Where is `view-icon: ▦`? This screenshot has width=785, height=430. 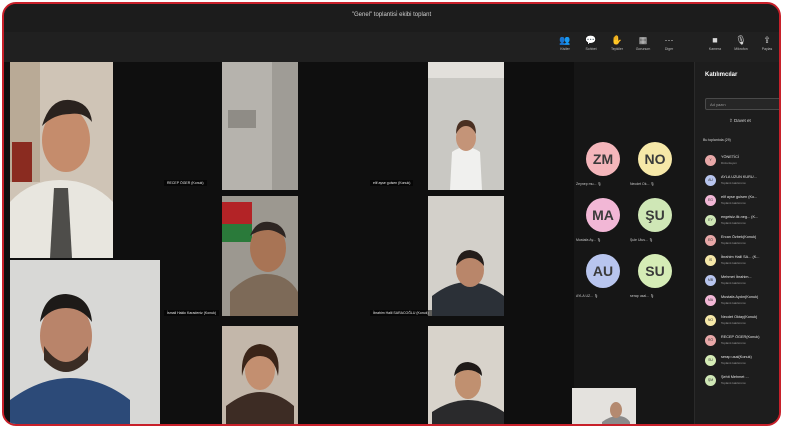
view-icon: ▦ is located at coordinates (643, 40).